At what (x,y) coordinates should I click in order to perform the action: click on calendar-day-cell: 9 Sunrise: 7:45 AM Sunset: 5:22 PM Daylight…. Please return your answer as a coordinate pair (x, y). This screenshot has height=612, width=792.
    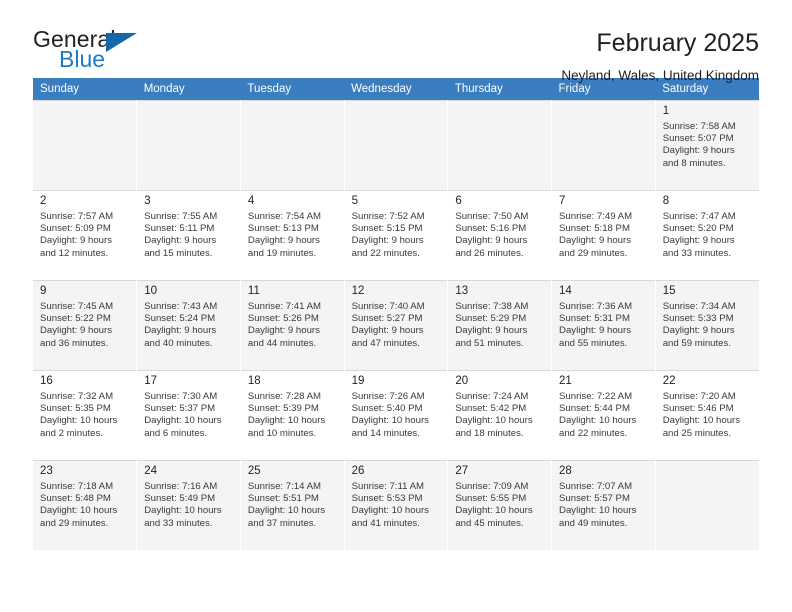
    Looking at the image, I should click on (85, 325).